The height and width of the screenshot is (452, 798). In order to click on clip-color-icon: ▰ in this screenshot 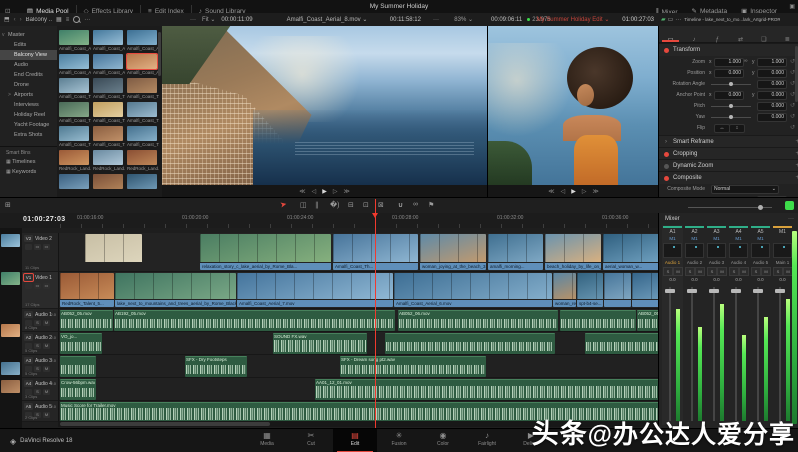, I will do `click(663, 19)`.